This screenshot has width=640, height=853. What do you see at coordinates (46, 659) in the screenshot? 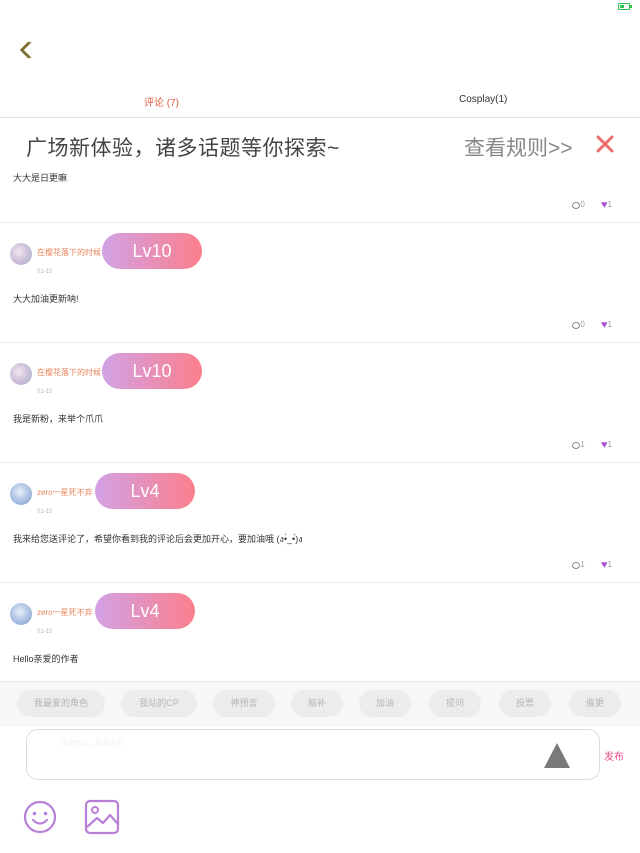
I see `comment-text: Hello亲爱的作者` at bounding box center [46, 659].